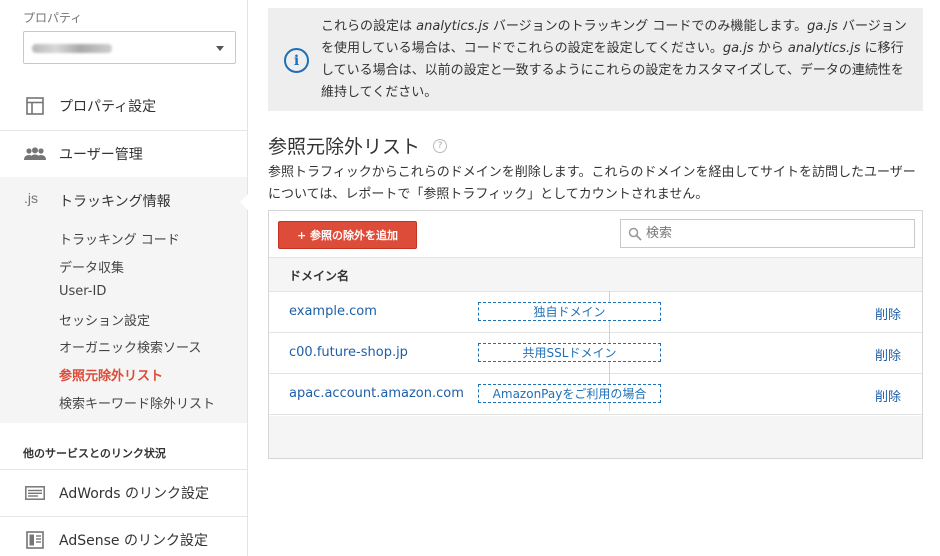 This screenshot has height=556, width=940. Describe the element at coordinates (220, 48) in the screenshot. I see `chevron-down-icon` at that location.